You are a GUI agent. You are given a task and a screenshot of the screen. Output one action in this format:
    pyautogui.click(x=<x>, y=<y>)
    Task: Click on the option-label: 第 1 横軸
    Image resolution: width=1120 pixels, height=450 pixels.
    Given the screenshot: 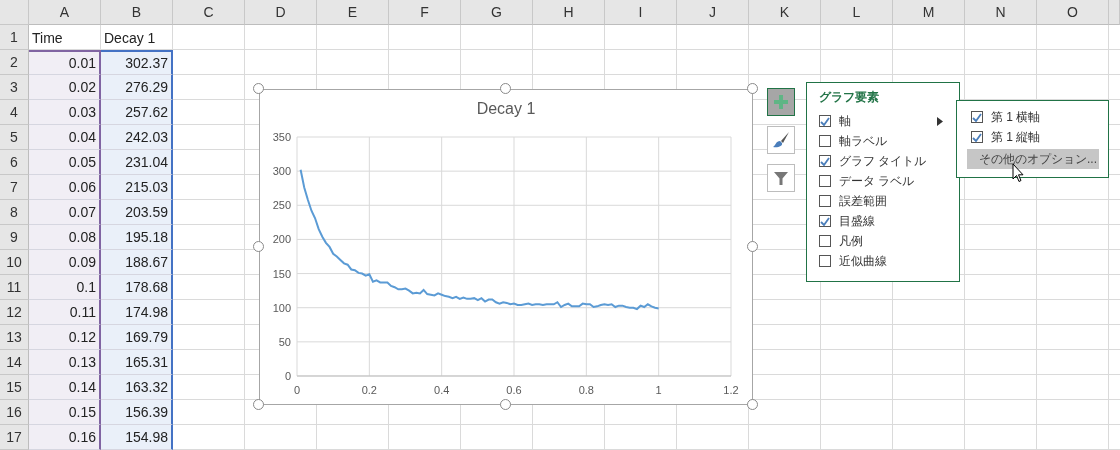 What is the action you would take?
    pyautogui.click(x=1016, y=117)
    